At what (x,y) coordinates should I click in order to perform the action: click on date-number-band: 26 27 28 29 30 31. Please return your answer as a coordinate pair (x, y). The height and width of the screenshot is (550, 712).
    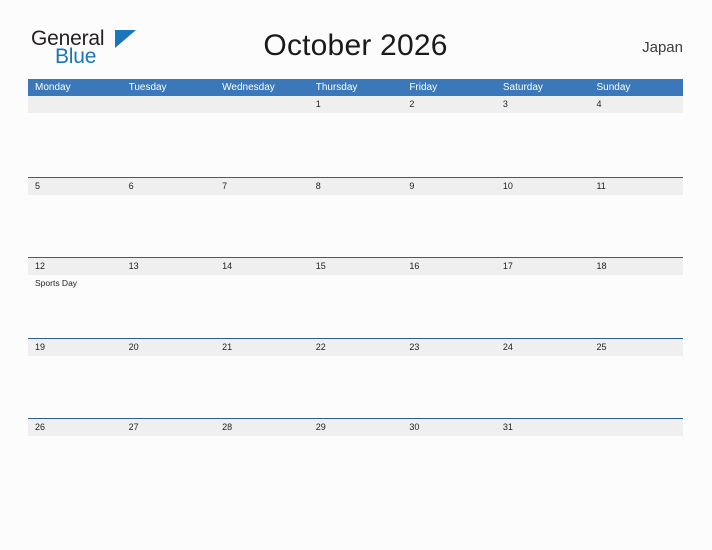
    Looking at the image, I should click on (355, 427).